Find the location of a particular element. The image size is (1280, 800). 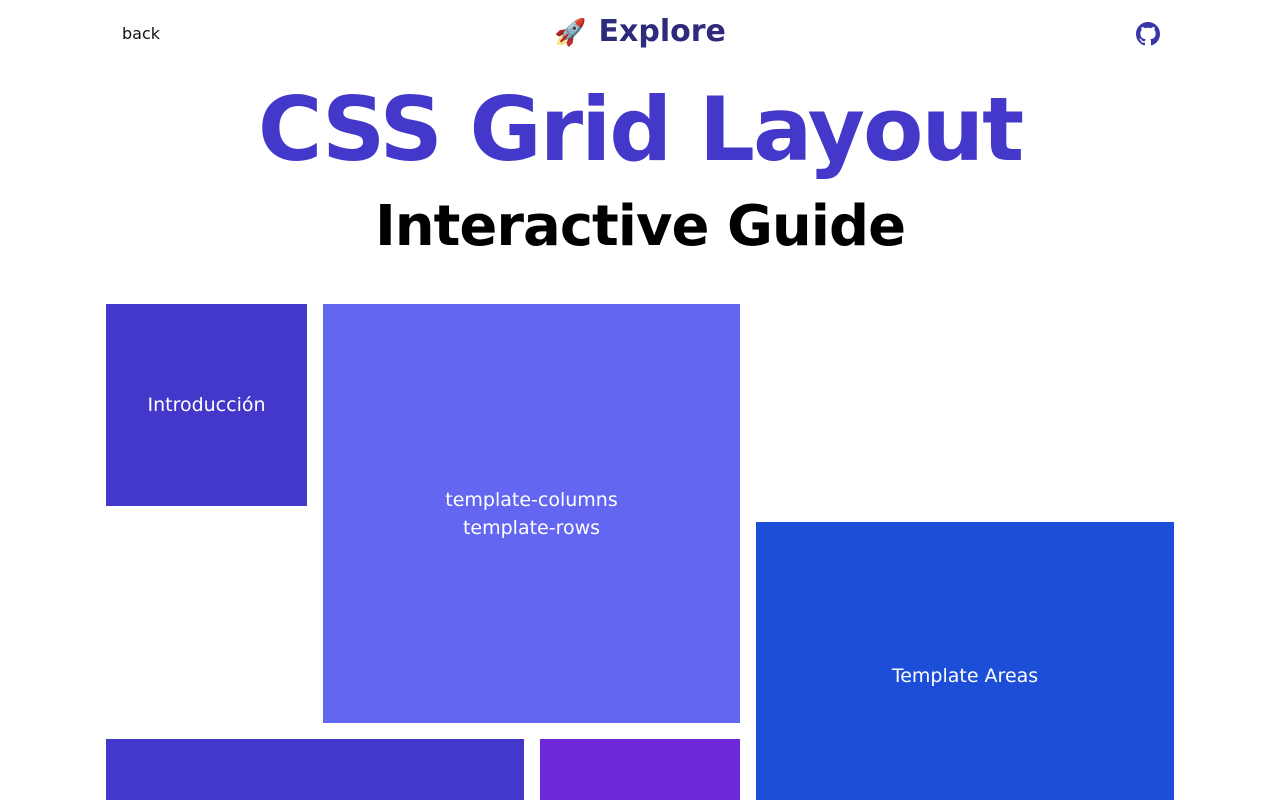

tile-label: Template Areas is located at coordinates (965, 676).